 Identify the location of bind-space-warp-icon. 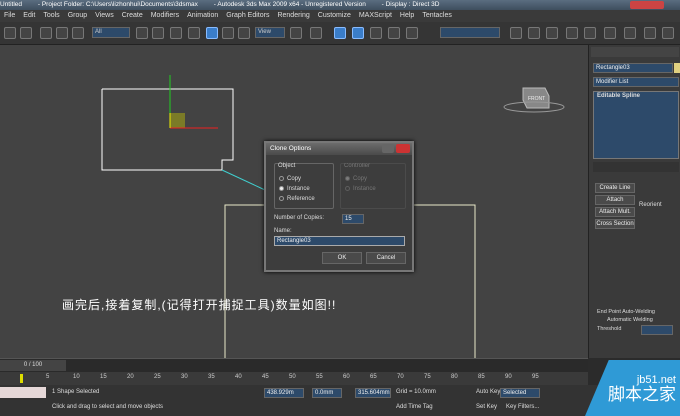
(78, 33).